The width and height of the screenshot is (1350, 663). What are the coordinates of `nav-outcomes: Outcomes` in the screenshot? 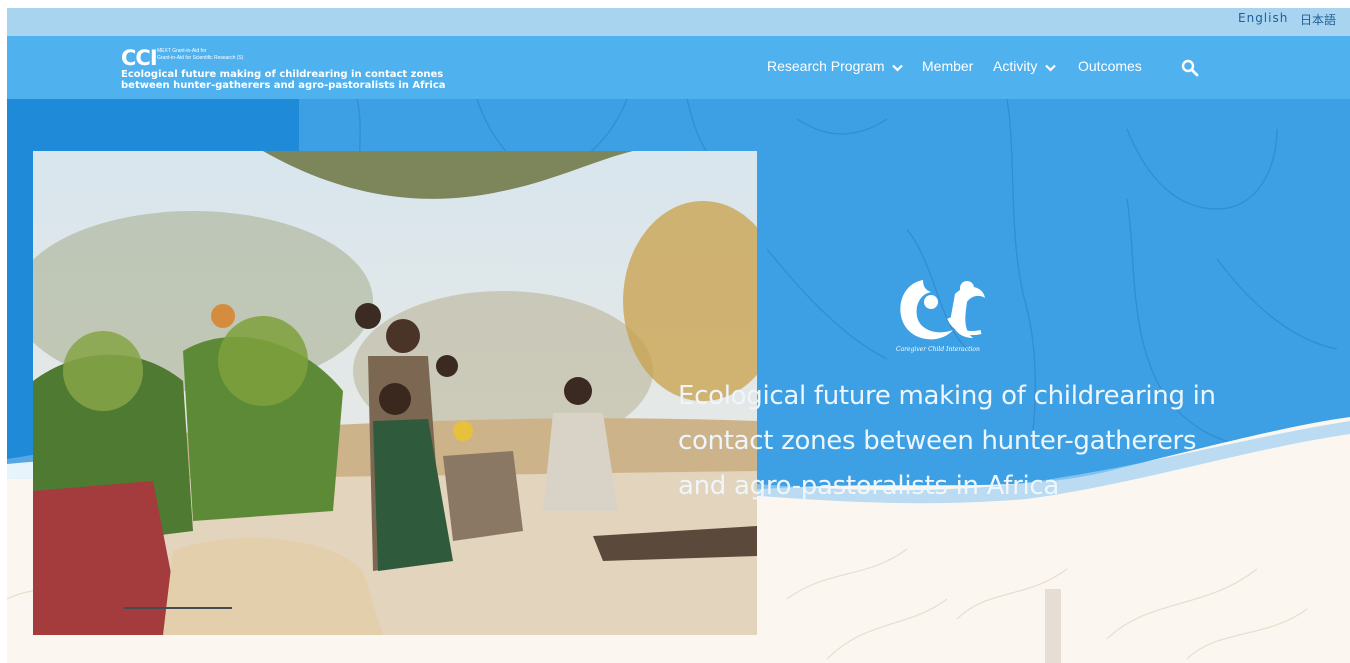 It's located at (1110, 66).